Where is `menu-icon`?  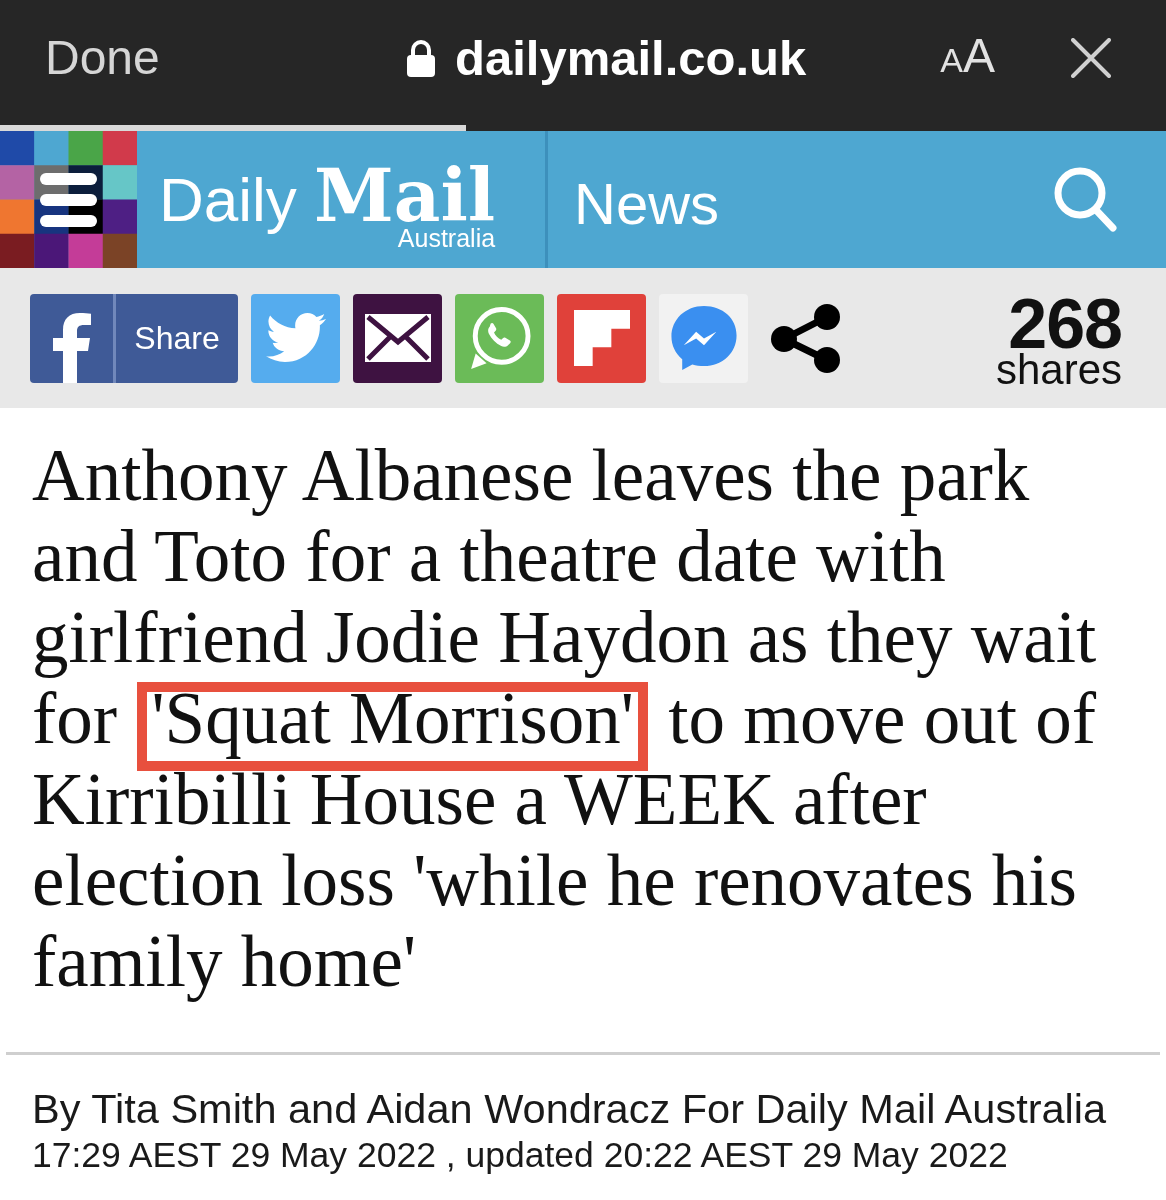 menu-icon is located at coordinates (68, 199).